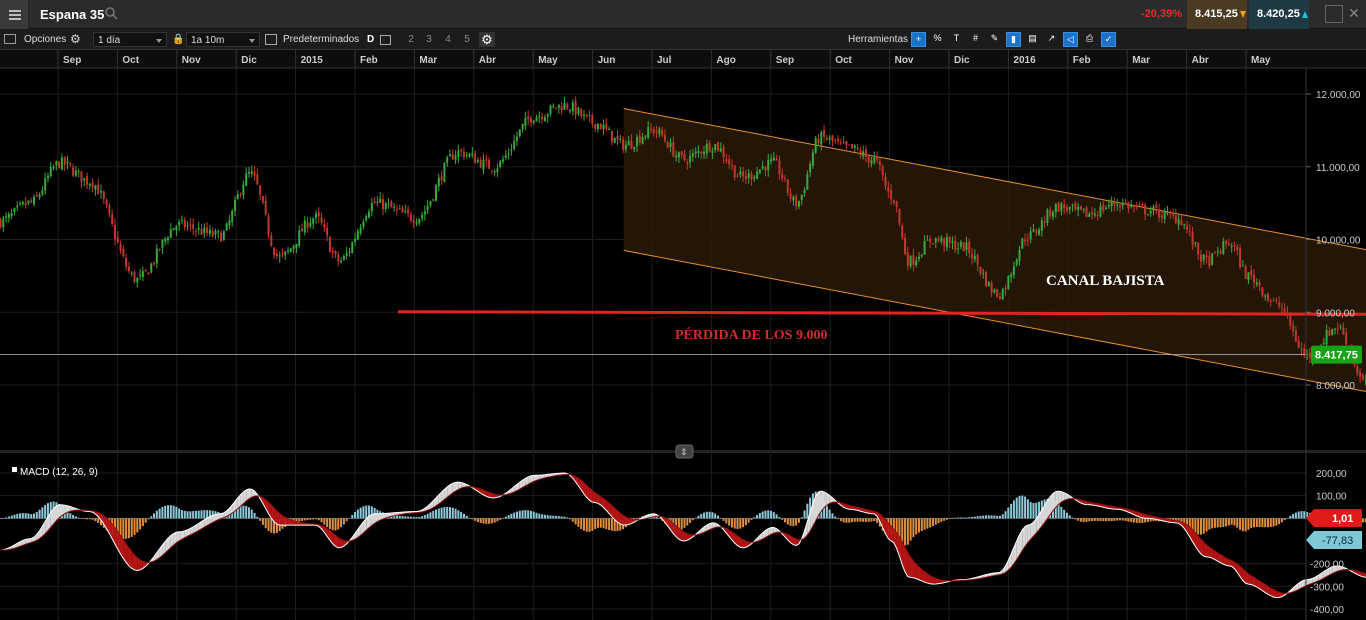  I want to click on instrument-name: Espana 35, so click(72, 14).